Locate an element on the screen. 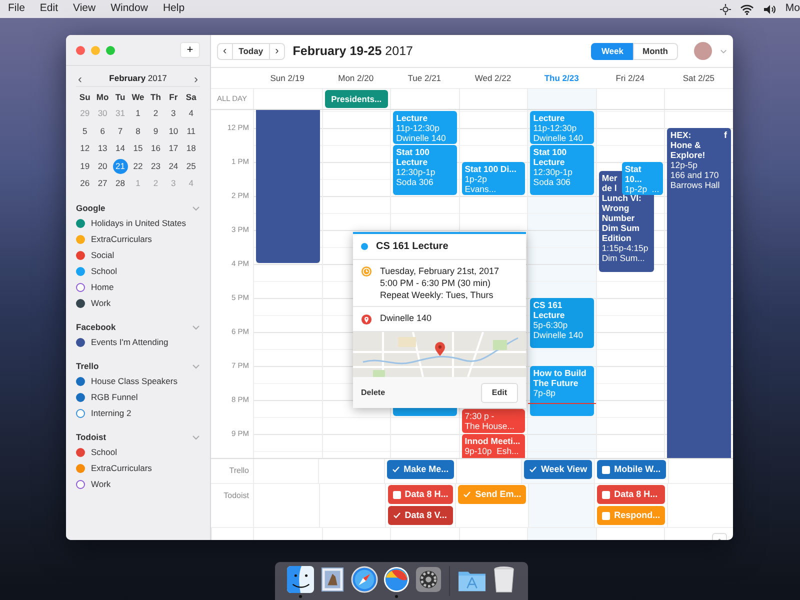 Image resolution: width=800 pixels, height=600 pixels. calendar-day: 5 is located at coordinates (84, 131).